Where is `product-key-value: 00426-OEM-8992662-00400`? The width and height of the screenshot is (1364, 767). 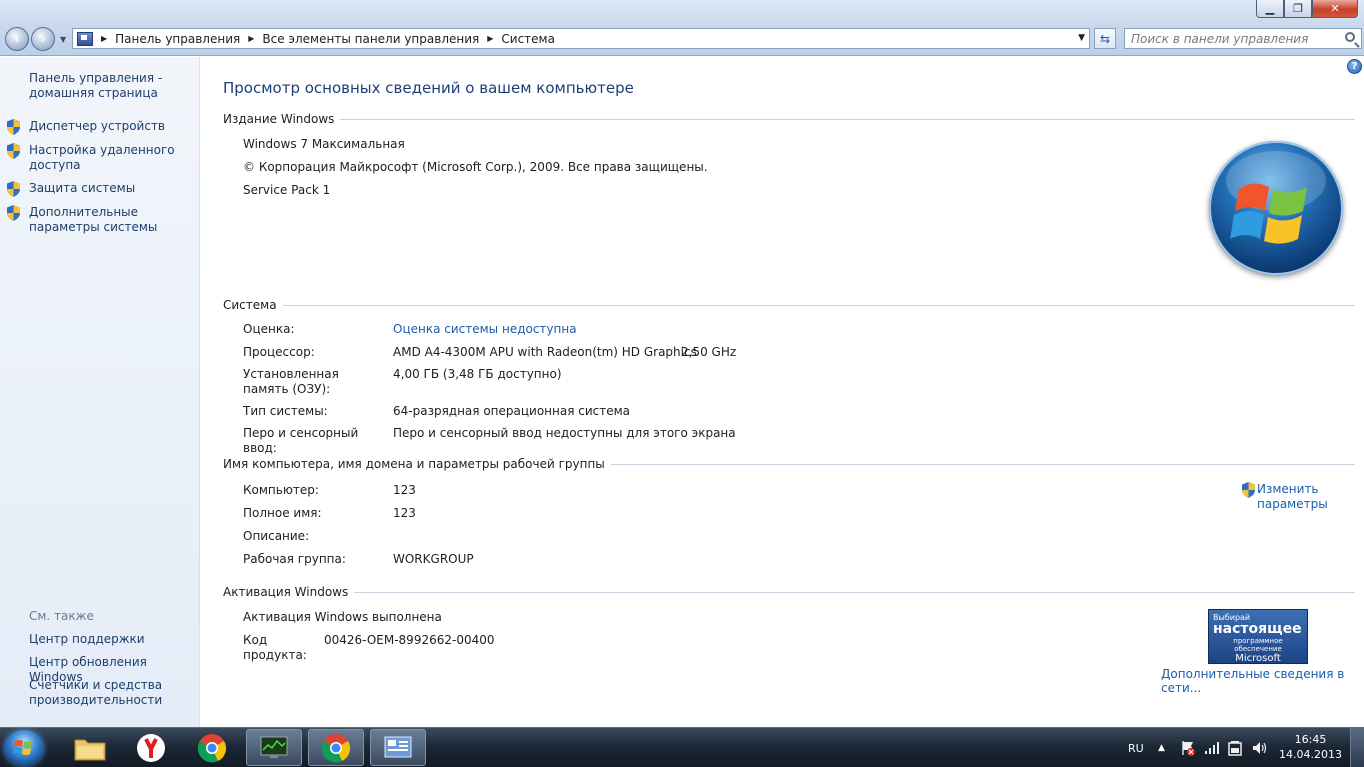 product-key-value: 00426-OEM-8992662-00400 is located at coordinates (409, 640).